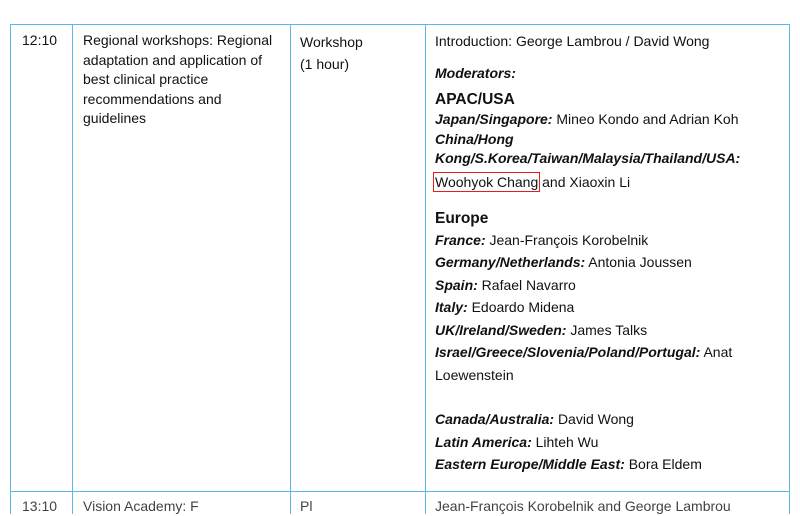 This screenshot has width=800, height=516. Describe the element at coordinates (528, 284) in the screenshot. I see `moderator-names: Rafael Navarro` at that location.